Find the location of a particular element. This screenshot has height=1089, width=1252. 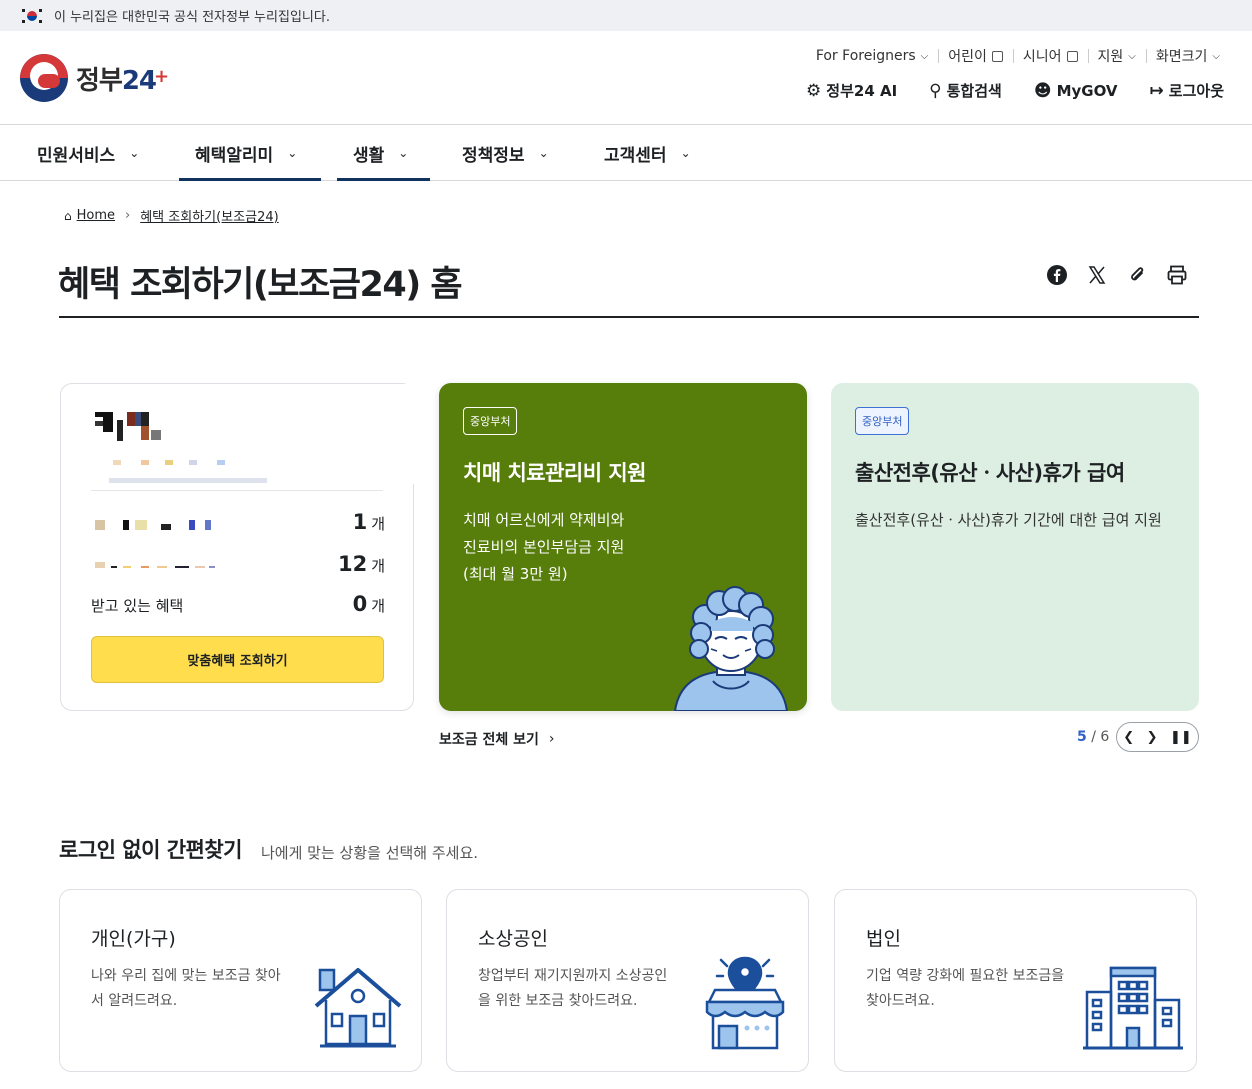

user-card-row: 1개 is located at coordinates (238, 522).